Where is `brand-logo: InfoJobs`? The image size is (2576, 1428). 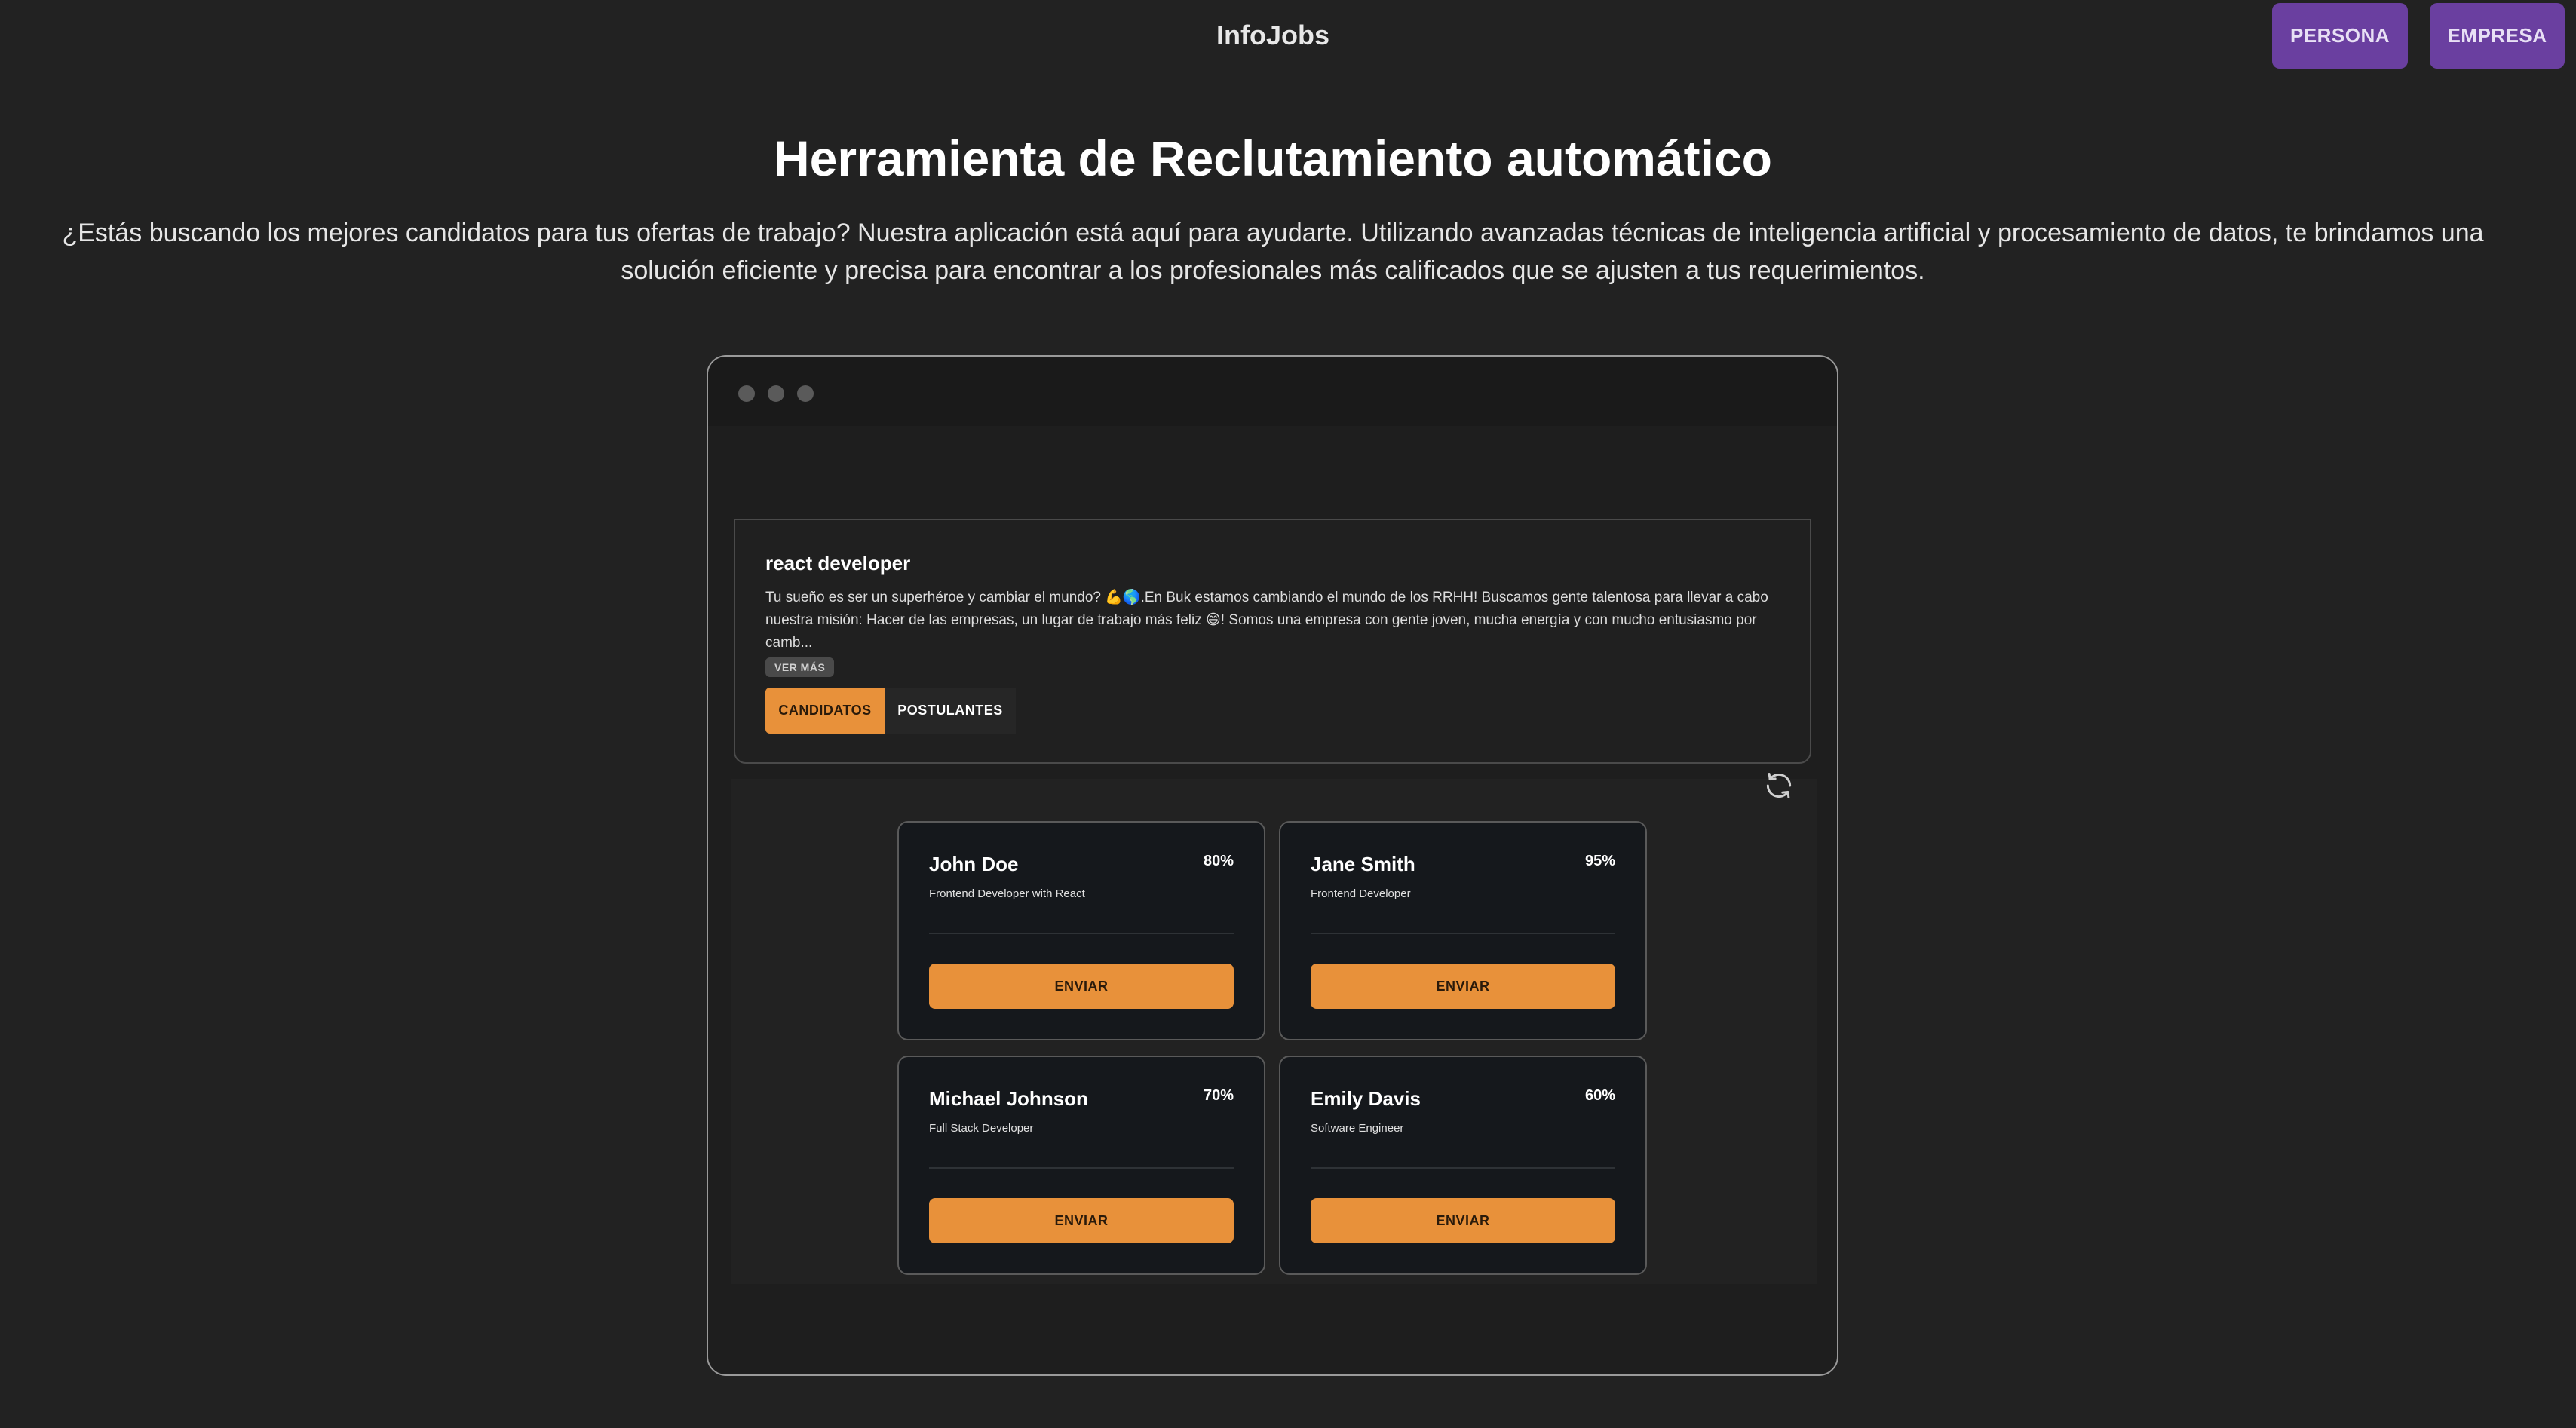
brand-logo: InfoJobs is located at coordinates (1273, 35).